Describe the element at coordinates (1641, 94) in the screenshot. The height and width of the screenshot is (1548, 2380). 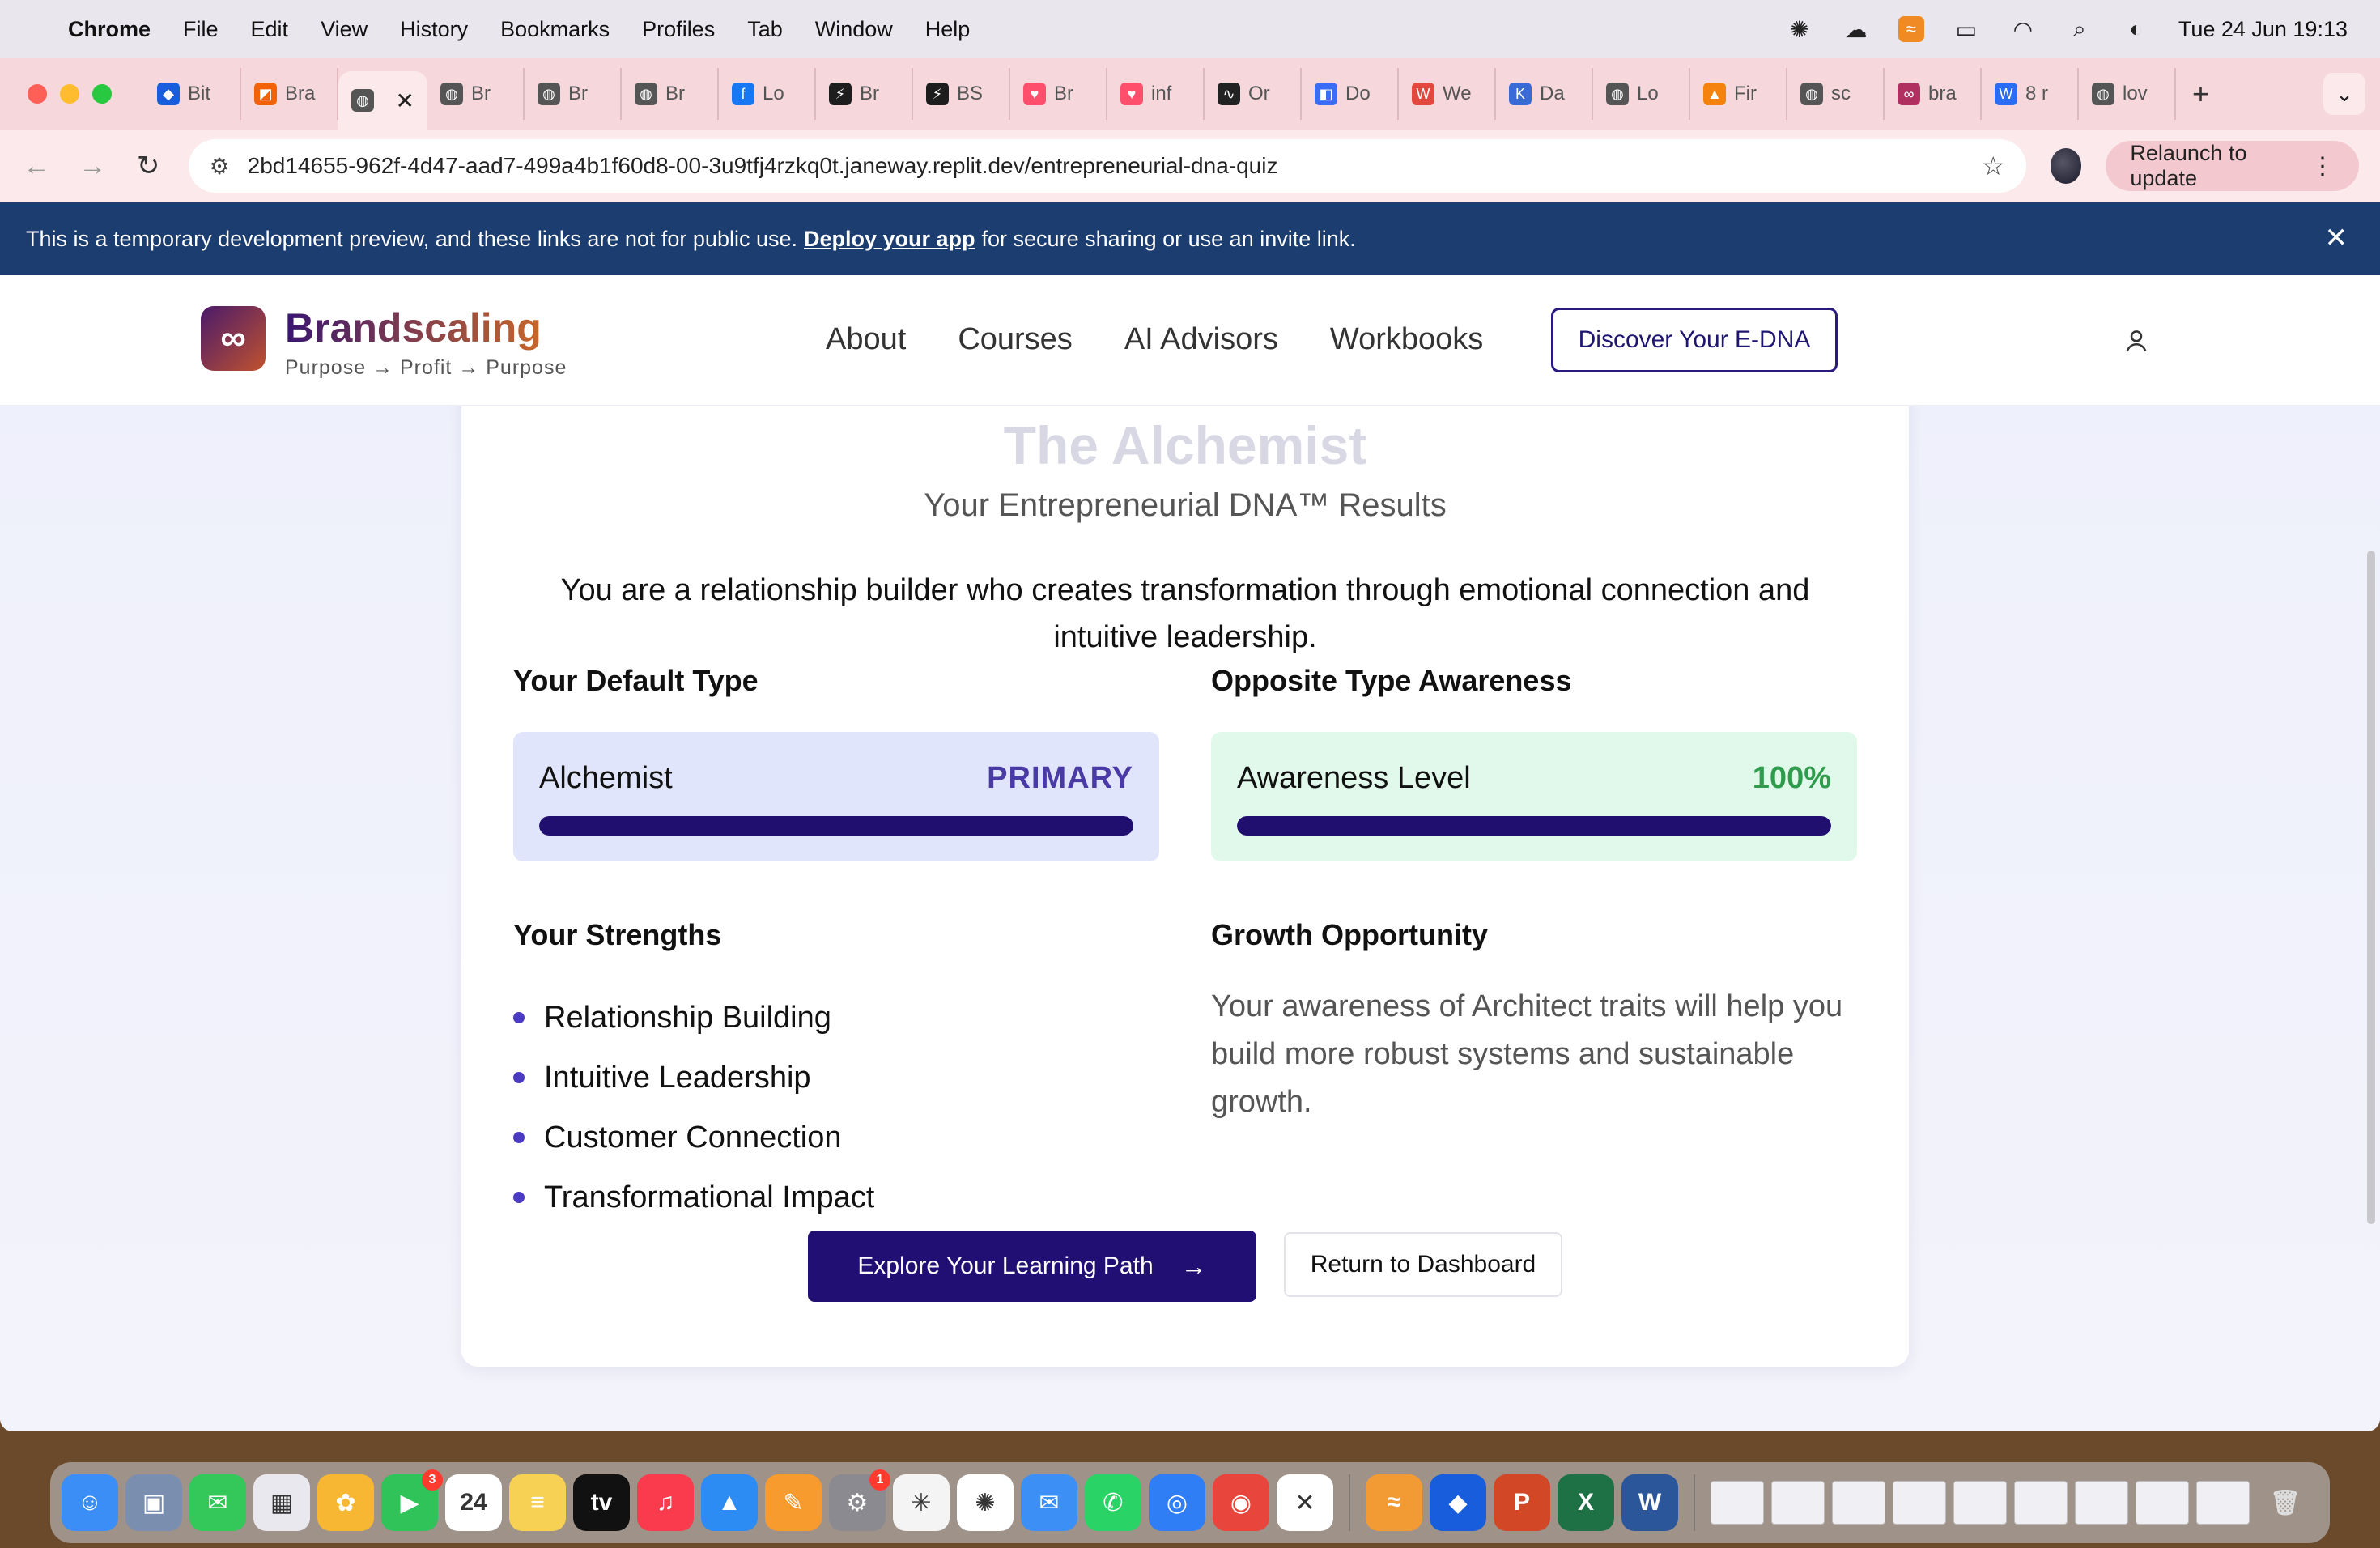
I see `browser-tab: ◍ Lo` at that location.